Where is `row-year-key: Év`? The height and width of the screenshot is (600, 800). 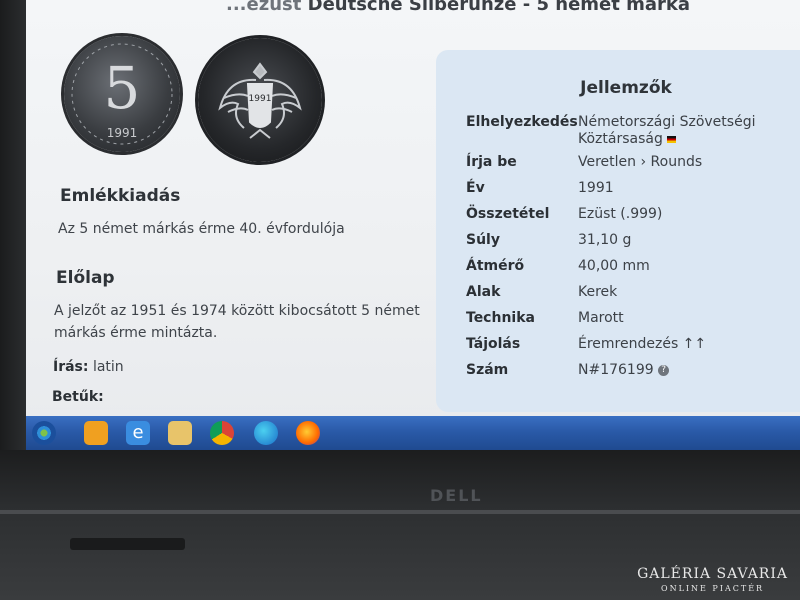
row-year-key: Év is located at coordinates (475, 188).